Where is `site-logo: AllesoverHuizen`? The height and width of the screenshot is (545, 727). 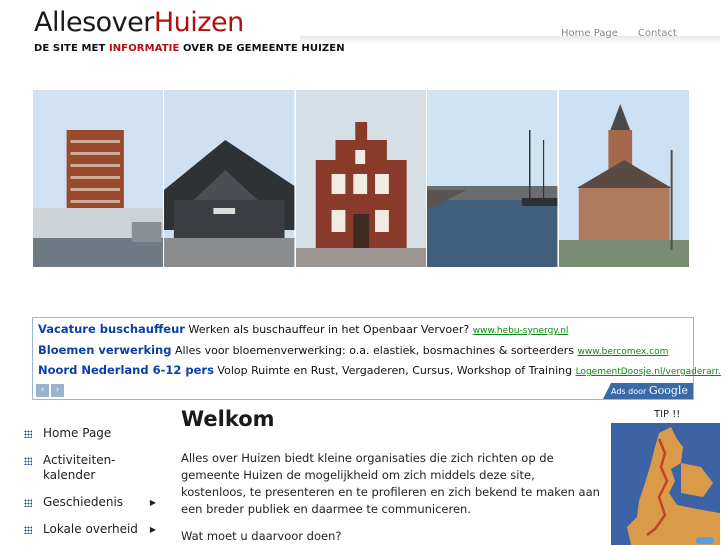
site-logo: AllesoverHuizen is located at coordinates (139, 23).